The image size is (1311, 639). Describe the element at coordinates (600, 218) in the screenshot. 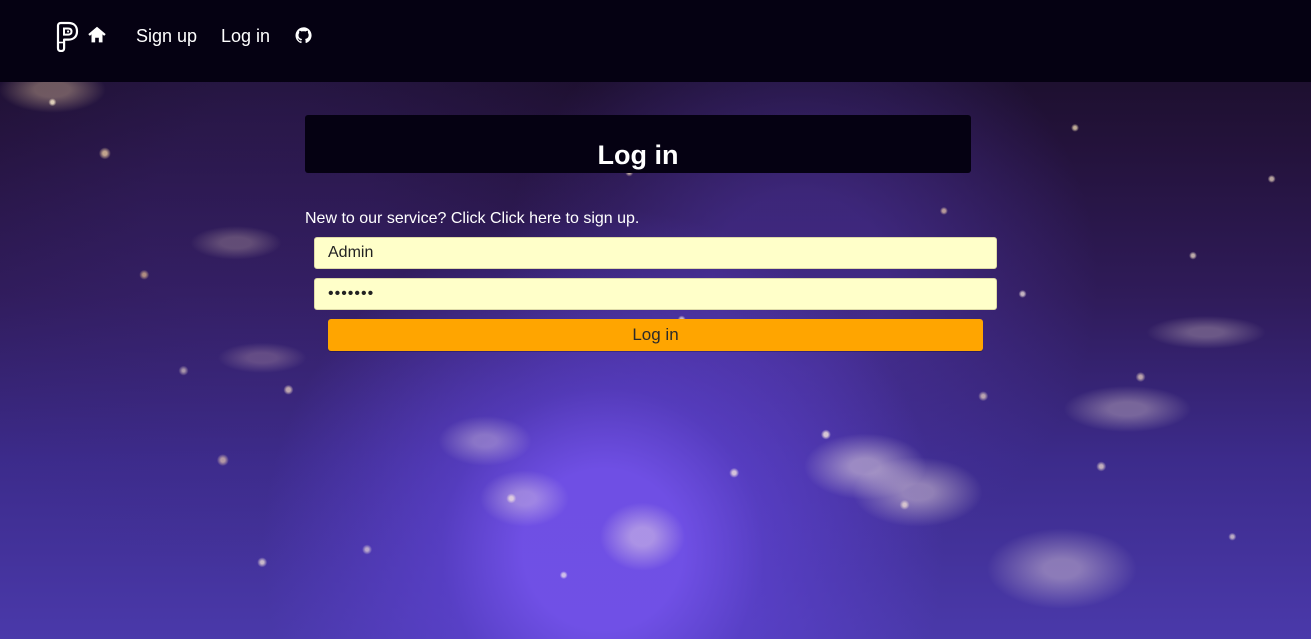

I see `signup-prompt-suffix: to sign up.` at that location.